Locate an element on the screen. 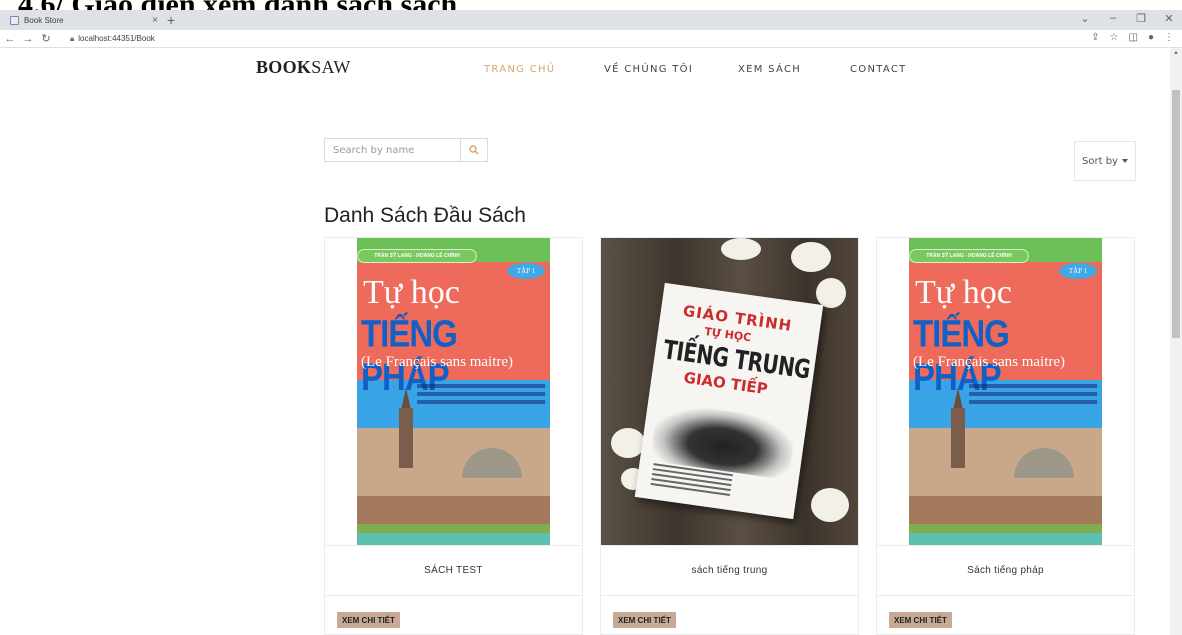 This screenshot has height=635, width=1182. chevron-down-icon is located at coordinates (1124, 161).